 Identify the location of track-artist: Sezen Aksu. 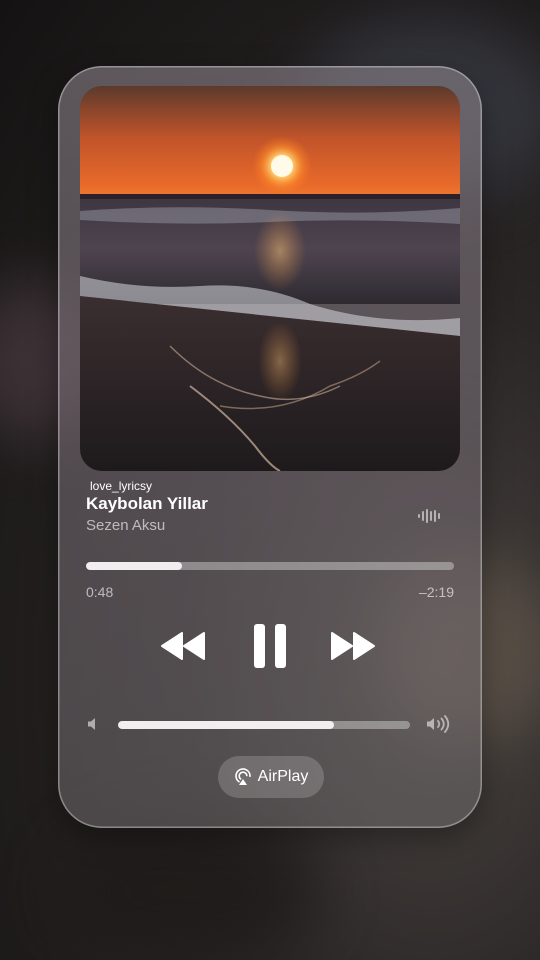
(126, 525).